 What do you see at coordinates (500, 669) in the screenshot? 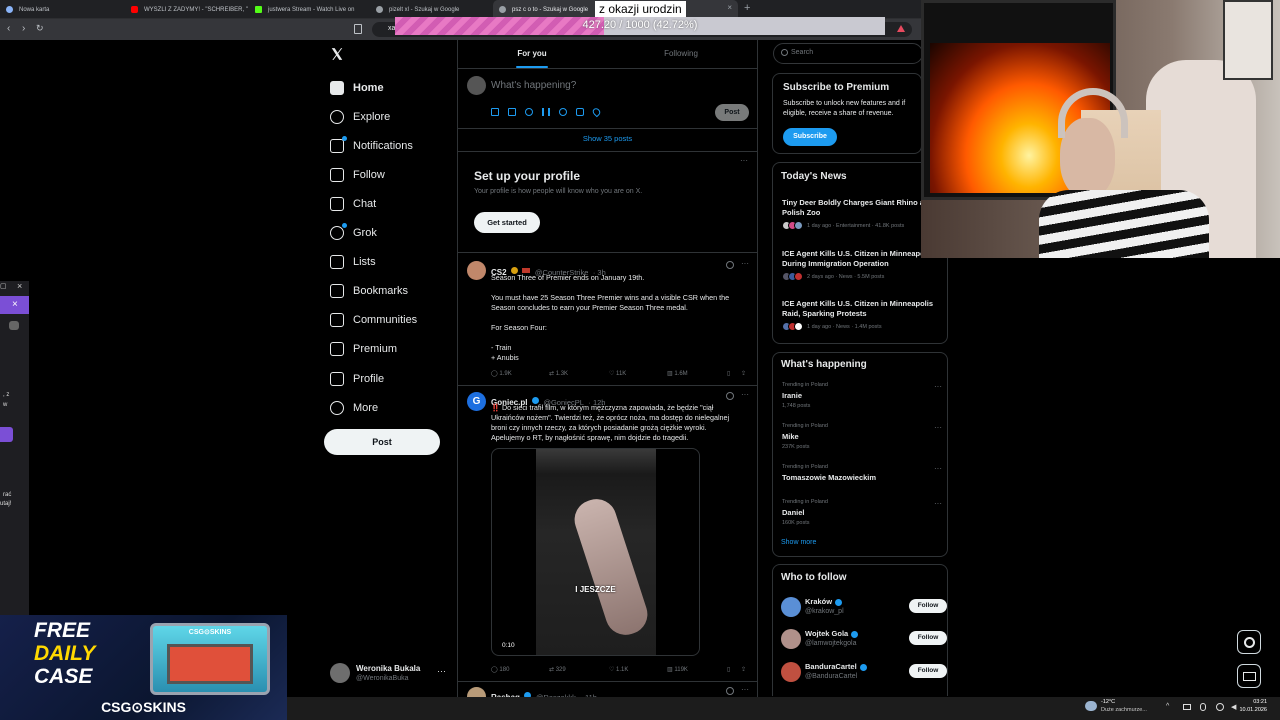
I see `reply-button: ◯ 180` at bounding box center [500, 669].